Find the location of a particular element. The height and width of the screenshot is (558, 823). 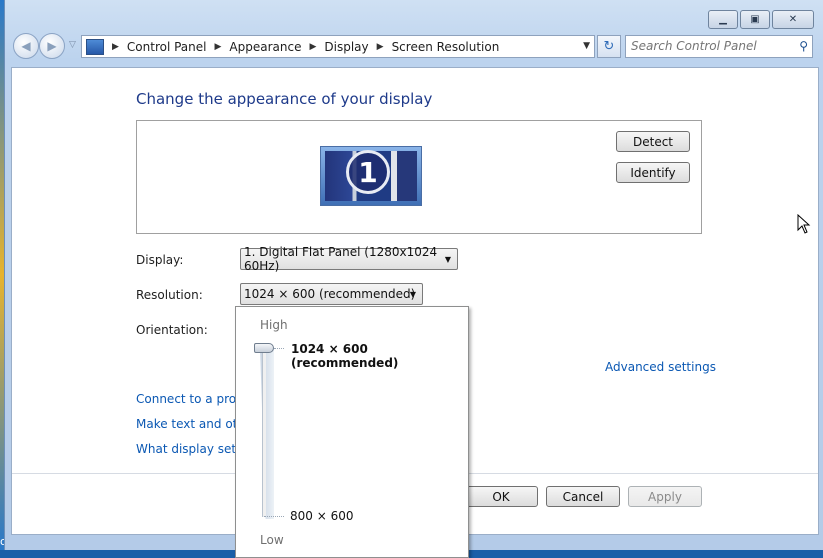

refresh-icon: ↻ is located at coordinates (609, 46).